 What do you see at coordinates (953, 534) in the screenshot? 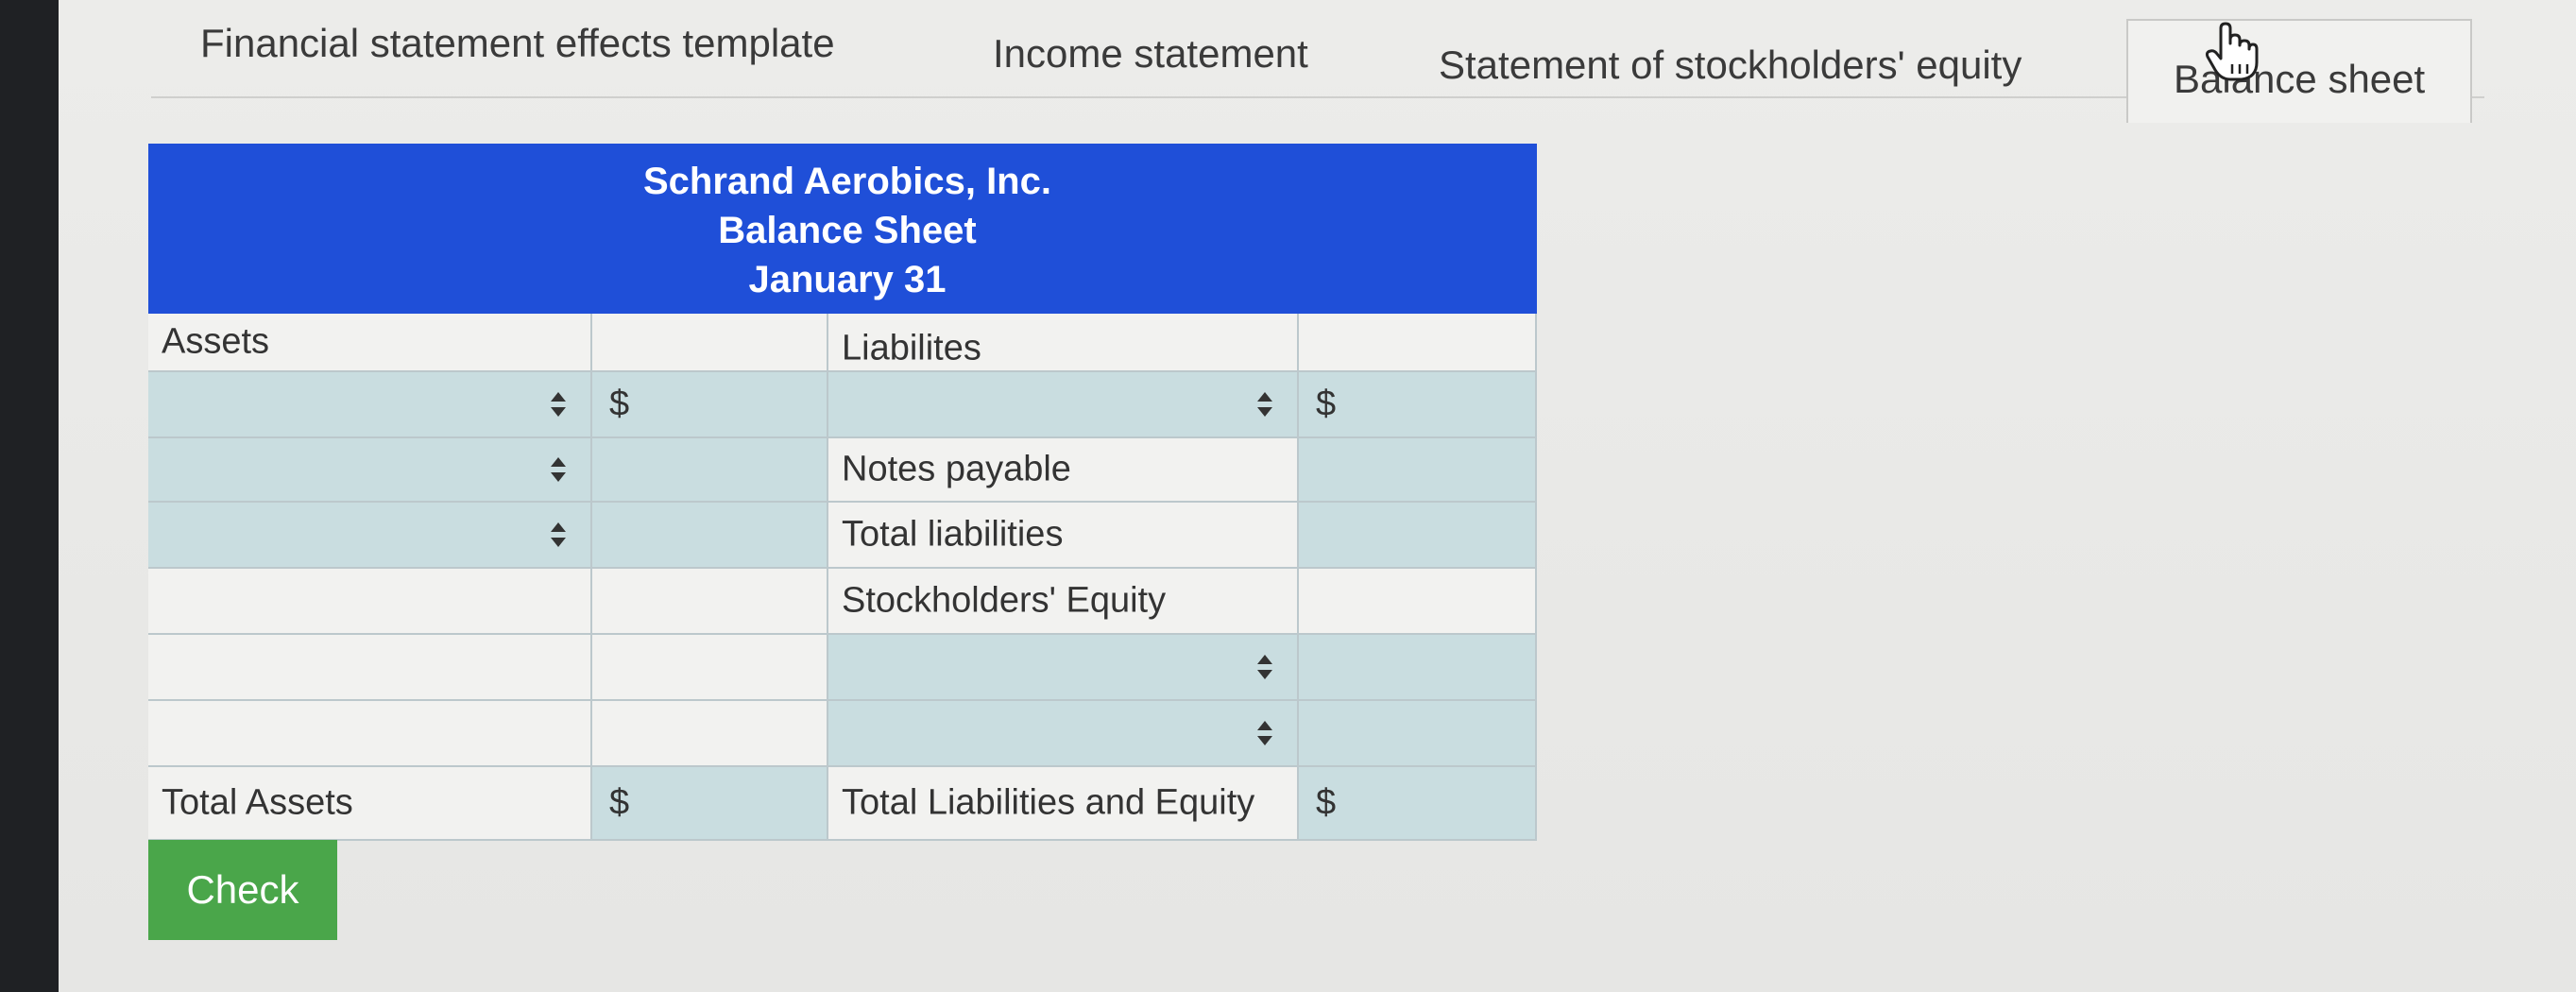
I see `total-liabilities-label: Total liabilities` at bounding box center [953, 534].